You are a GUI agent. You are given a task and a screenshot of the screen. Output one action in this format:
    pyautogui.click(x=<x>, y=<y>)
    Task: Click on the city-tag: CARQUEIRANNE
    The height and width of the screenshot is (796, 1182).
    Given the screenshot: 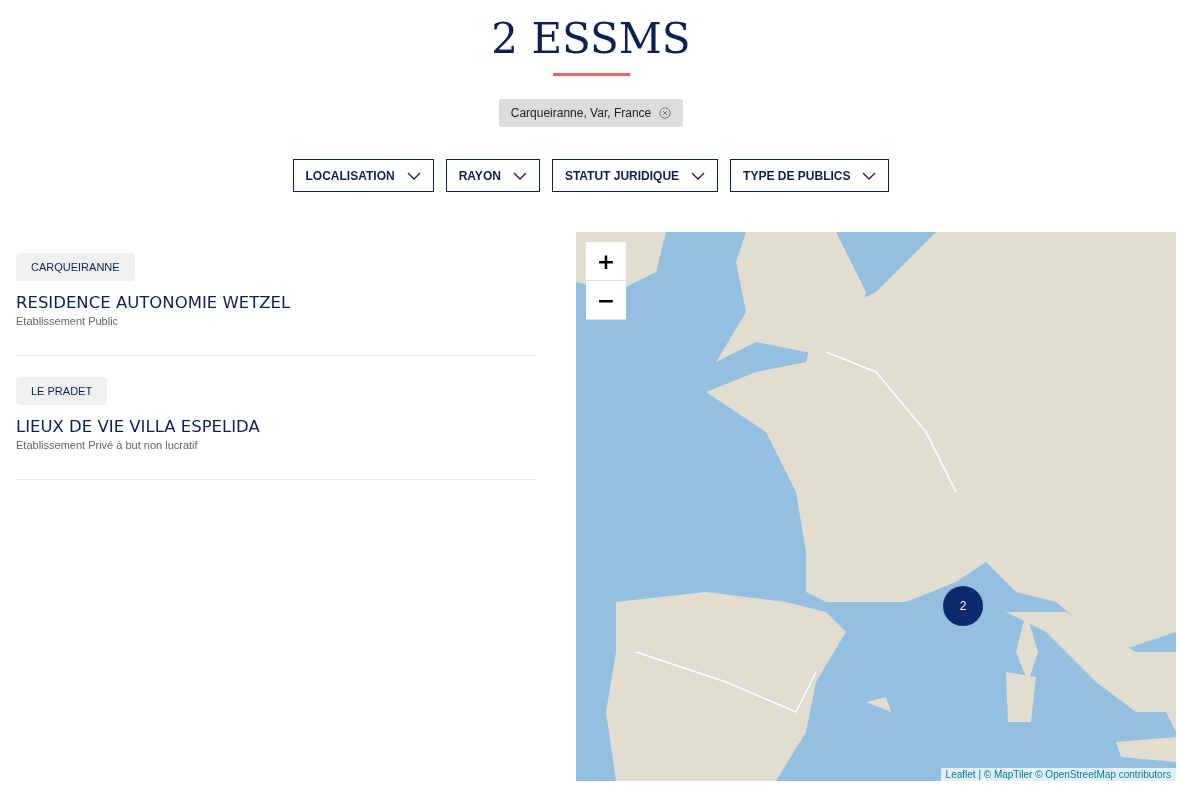 What is the action you would take?
    pyautogui.click(x=75, y=267)
    